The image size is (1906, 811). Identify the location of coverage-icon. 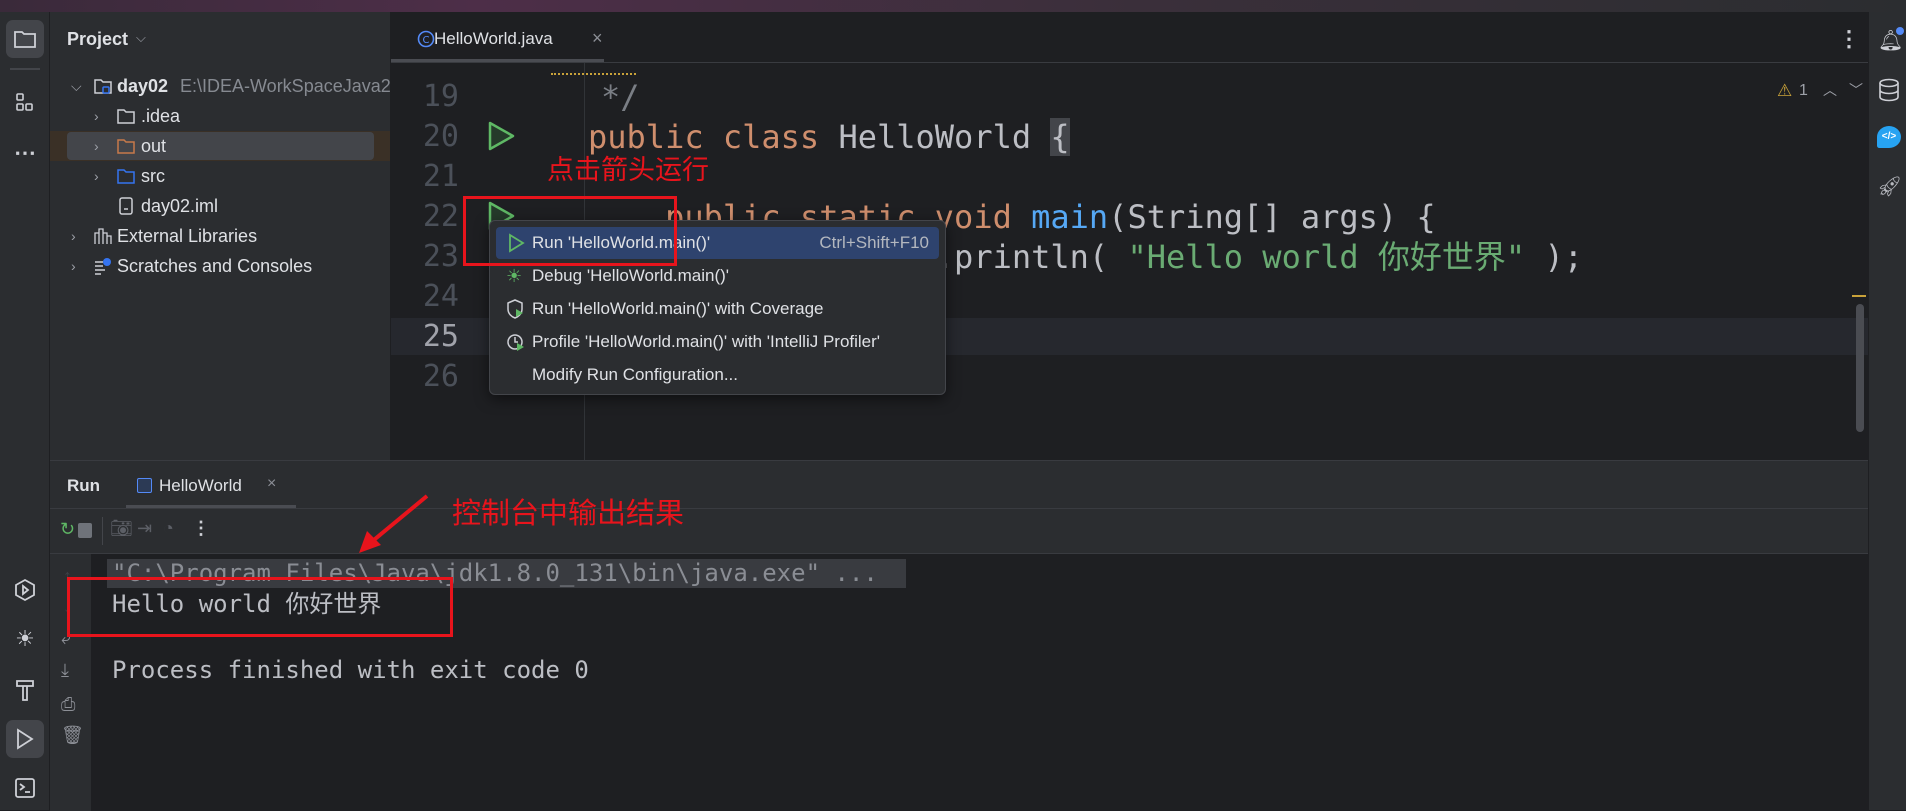
(515, 309).